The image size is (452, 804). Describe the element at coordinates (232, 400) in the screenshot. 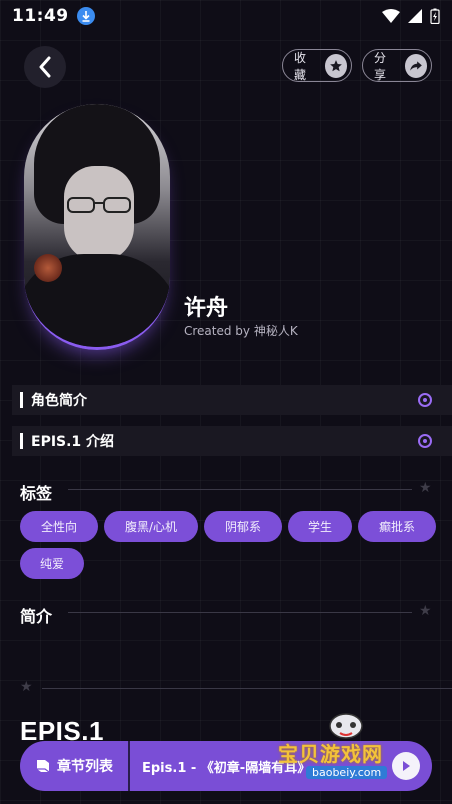

I see `section-character-intro: 角色简介` at that location.